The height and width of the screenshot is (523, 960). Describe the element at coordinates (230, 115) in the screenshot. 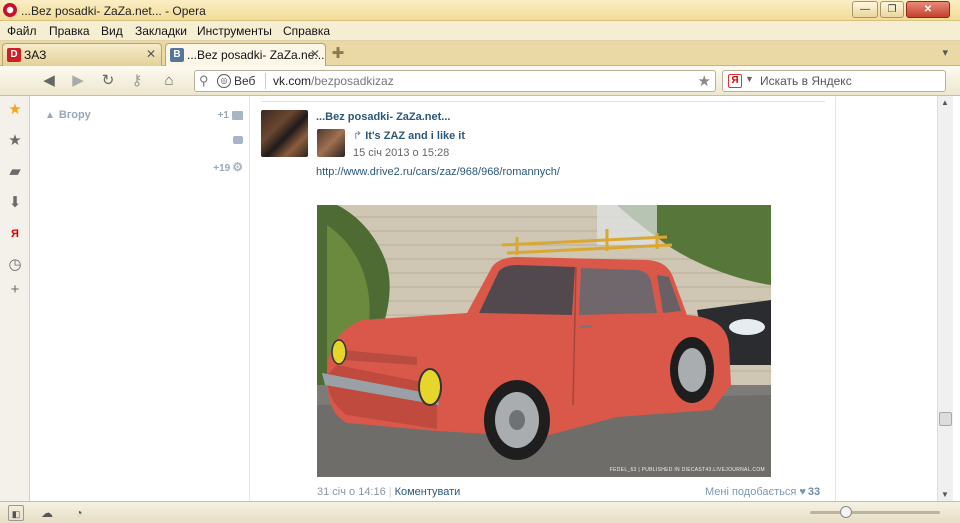

I see `new-messages-counter: +1` at that location.